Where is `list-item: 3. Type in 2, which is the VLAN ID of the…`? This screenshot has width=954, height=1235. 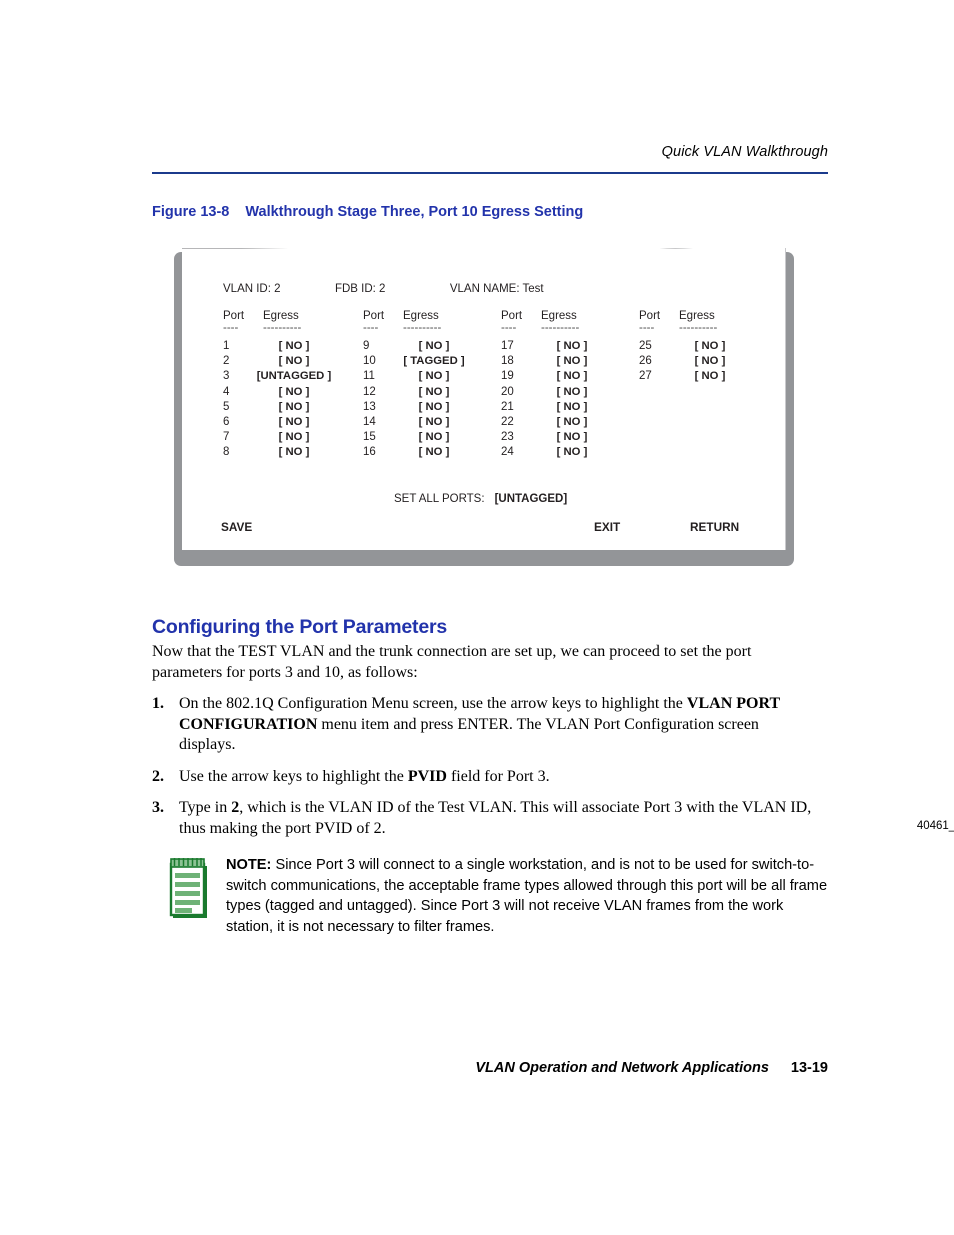
list-item: 3. Type in 2, which is the VLAN ID of the… is located at coordinates (482, 818).